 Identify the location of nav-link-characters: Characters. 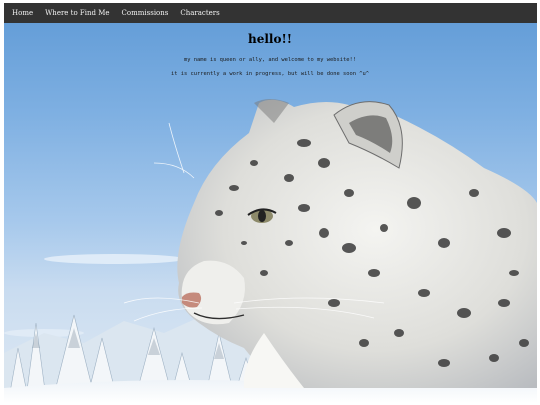
(199, 13).